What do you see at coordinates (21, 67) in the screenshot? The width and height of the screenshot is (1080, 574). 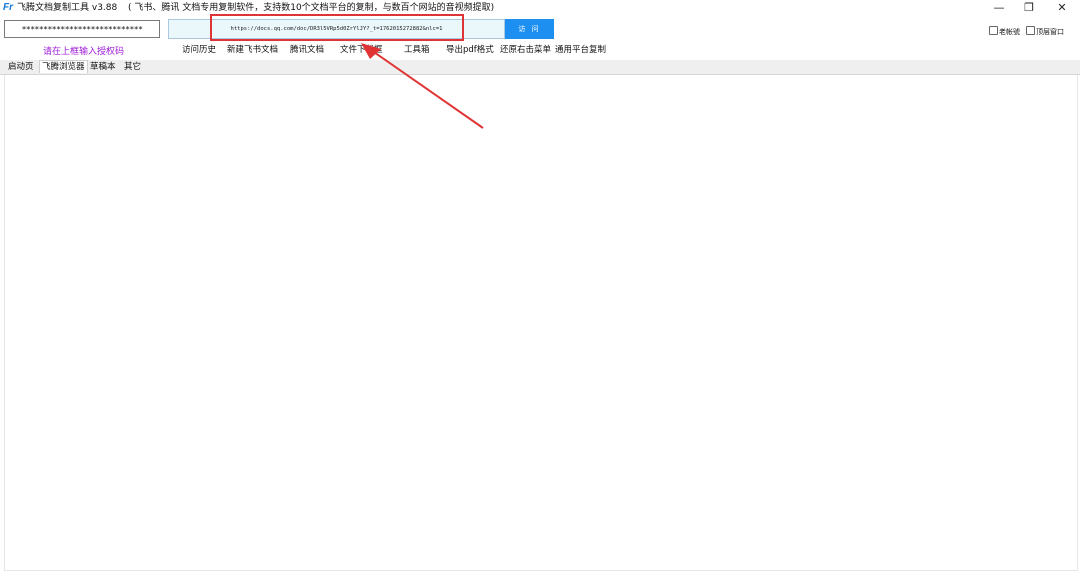 I see `tab-start-page: 启动页` at bounding box center [21, 67].